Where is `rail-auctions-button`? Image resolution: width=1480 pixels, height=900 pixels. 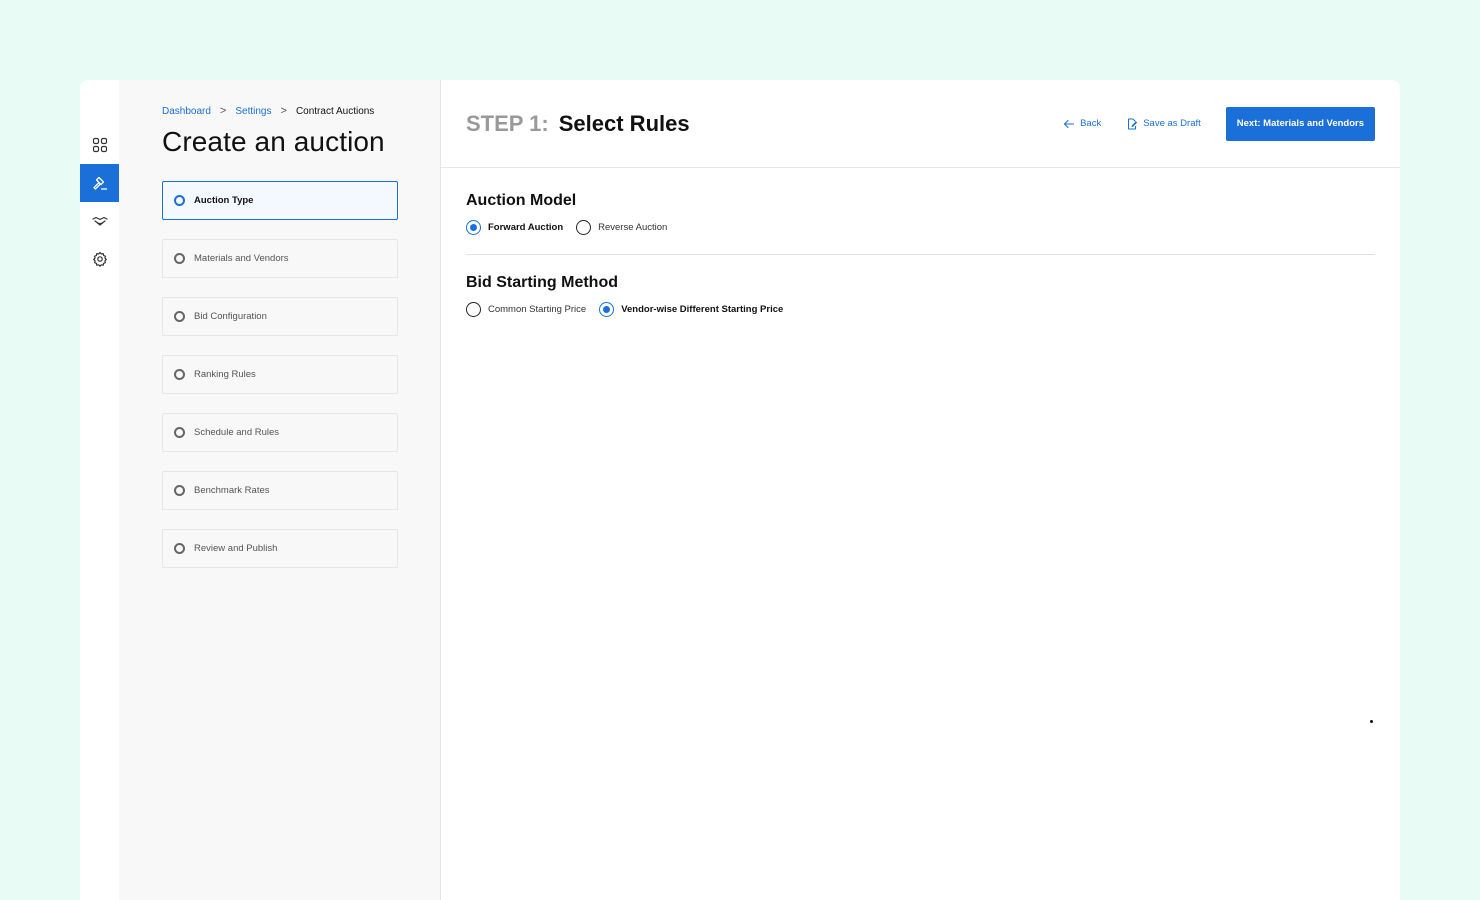 rail-auctions-button is located at coordinates (99, 183).